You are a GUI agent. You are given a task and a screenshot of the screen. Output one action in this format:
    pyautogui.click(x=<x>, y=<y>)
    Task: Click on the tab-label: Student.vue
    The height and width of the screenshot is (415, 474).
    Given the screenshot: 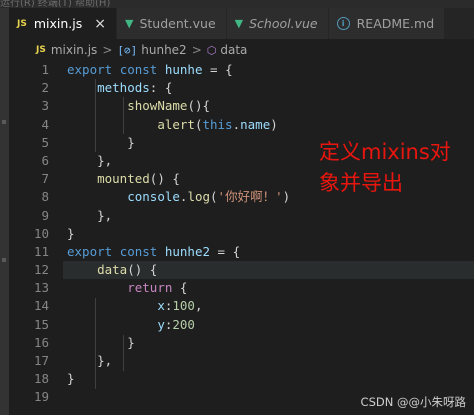 What is the action you would take?
    pyautogui.click(x=177, y=23)
    